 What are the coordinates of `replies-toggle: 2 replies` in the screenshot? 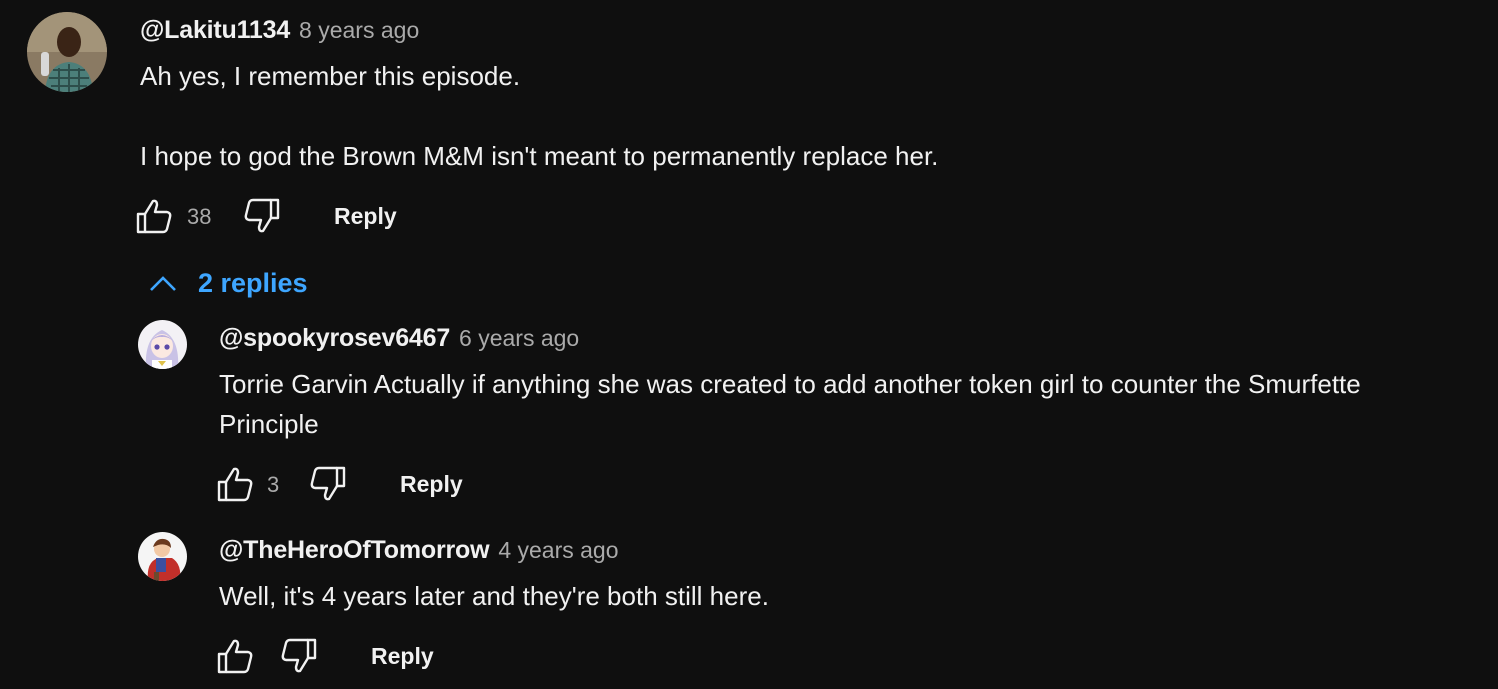 It's located at (228, 283).